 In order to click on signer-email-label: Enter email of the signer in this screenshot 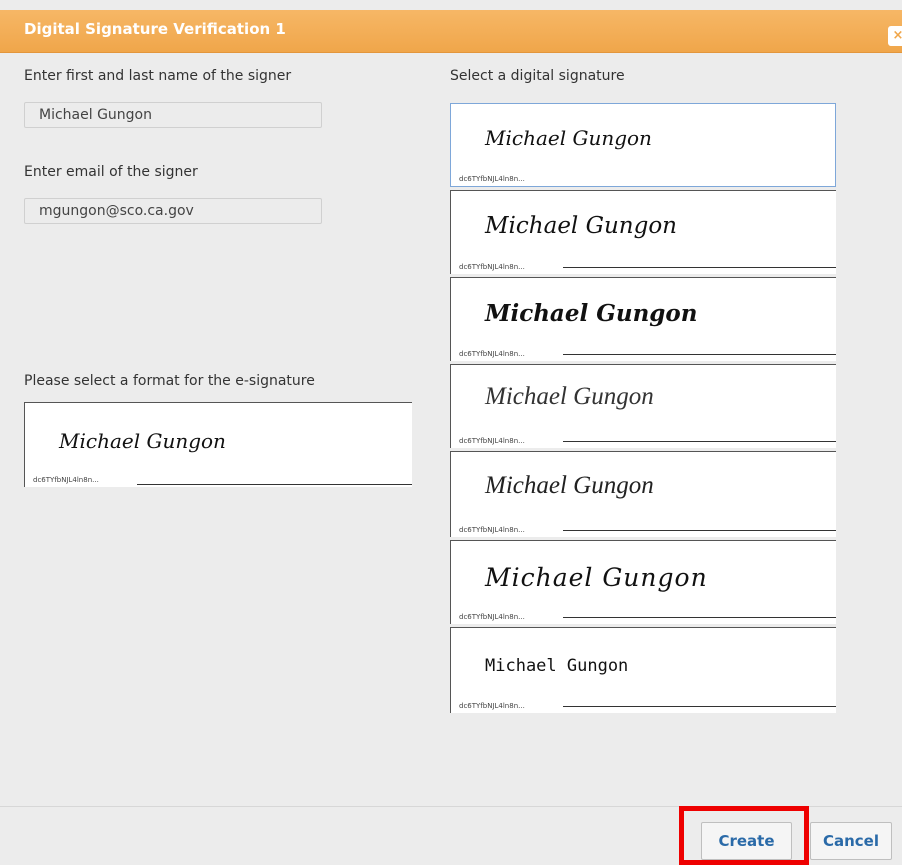, I will do `click(111, 172)`.